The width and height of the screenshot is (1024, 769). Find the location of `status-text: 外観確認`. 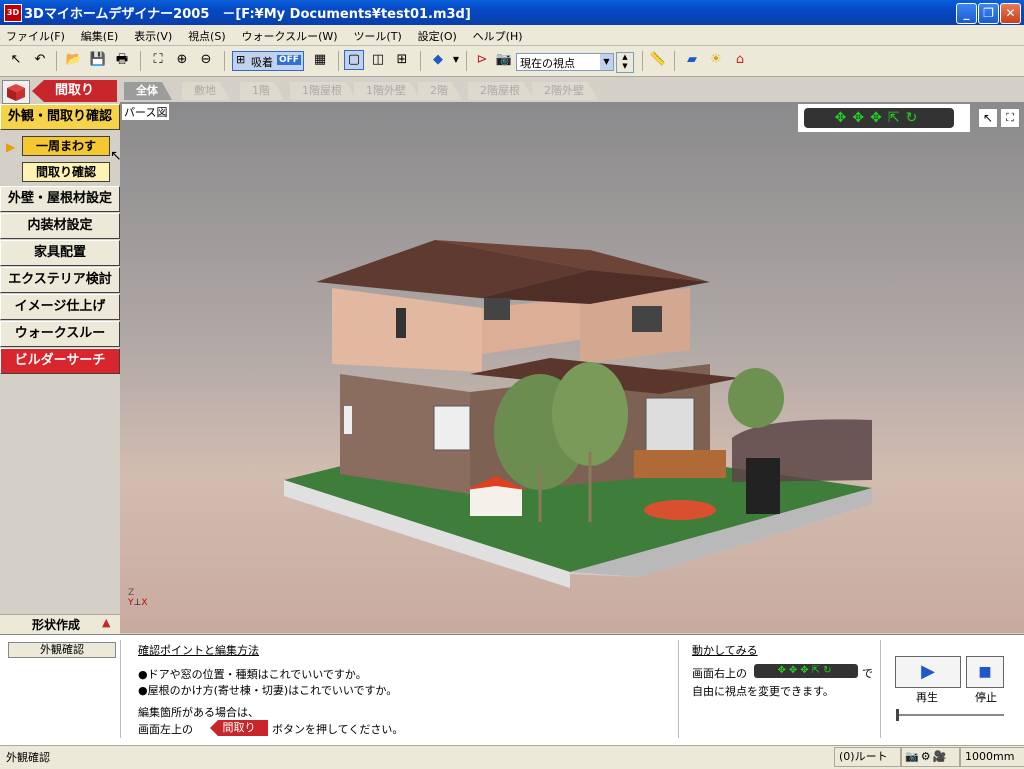

status-text: 外観確認 is located at coordinates (28, 757).